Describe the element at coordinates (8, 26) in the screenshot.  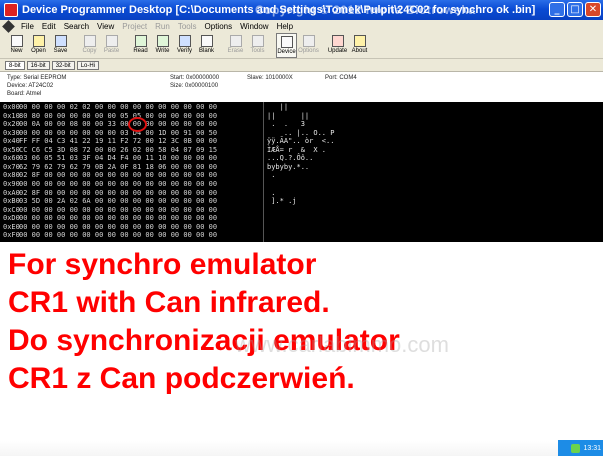
I see `menu-app-icon` at that location.